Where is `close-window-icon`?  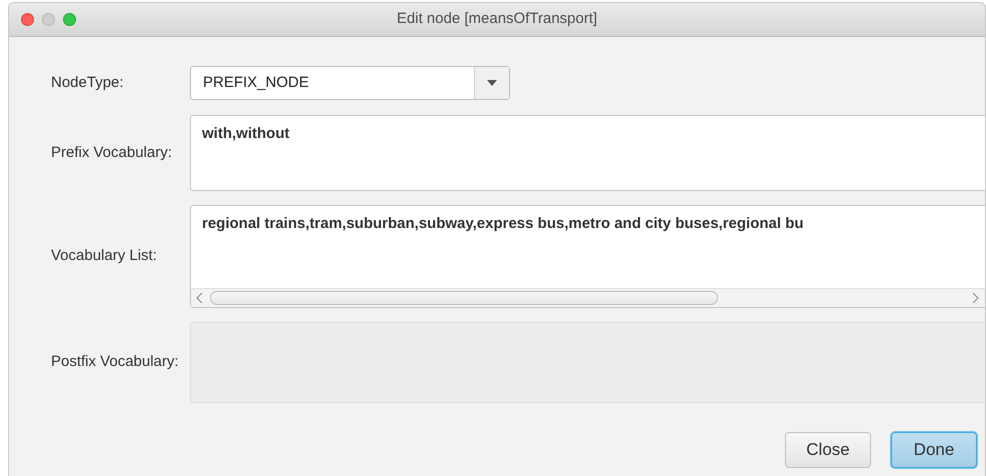 close-window-icon is located at coordinates (27, 19).